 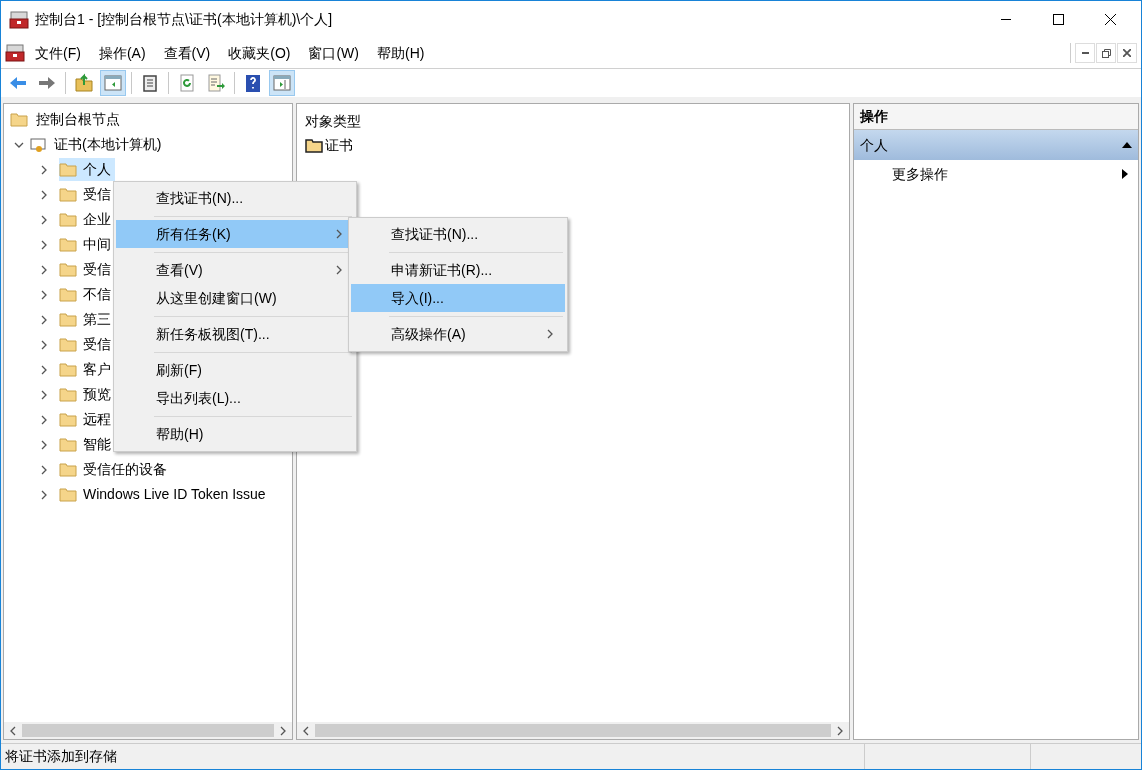 What do you see at coordinates (577, 121) in the screenshot?
I see `column-header: 对象类型` at bounding box center [577, 121].